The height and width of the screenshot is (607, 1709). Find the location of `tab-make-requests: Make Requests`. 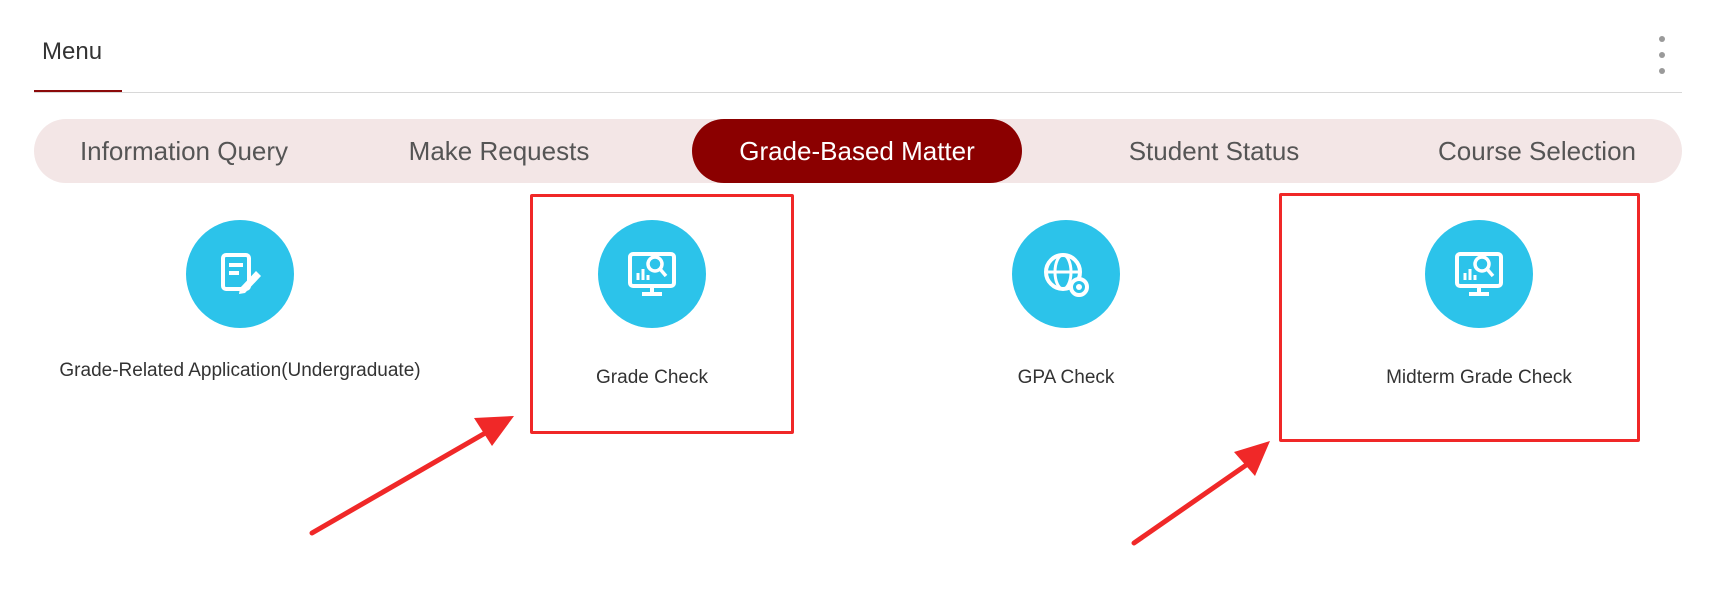

tab-make-requests: Make Requests is located at coordinates (499, 151).